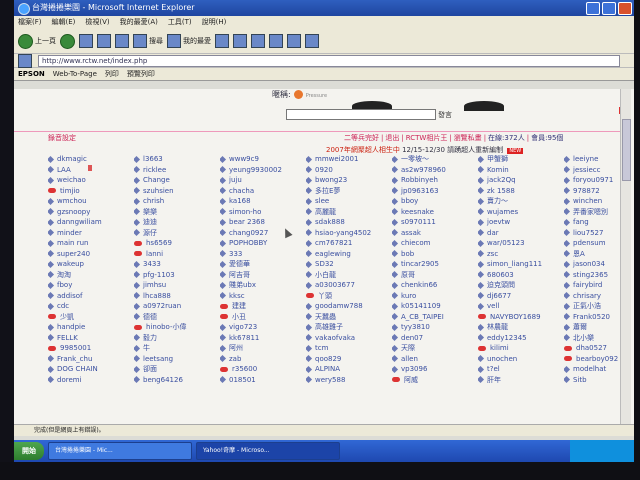 Image resolution: width=640 pixels, height=480 pixels. Describe the element at coordinates (435, 243) in the screenshot. I see `user-list-item: chiecom` at that location.